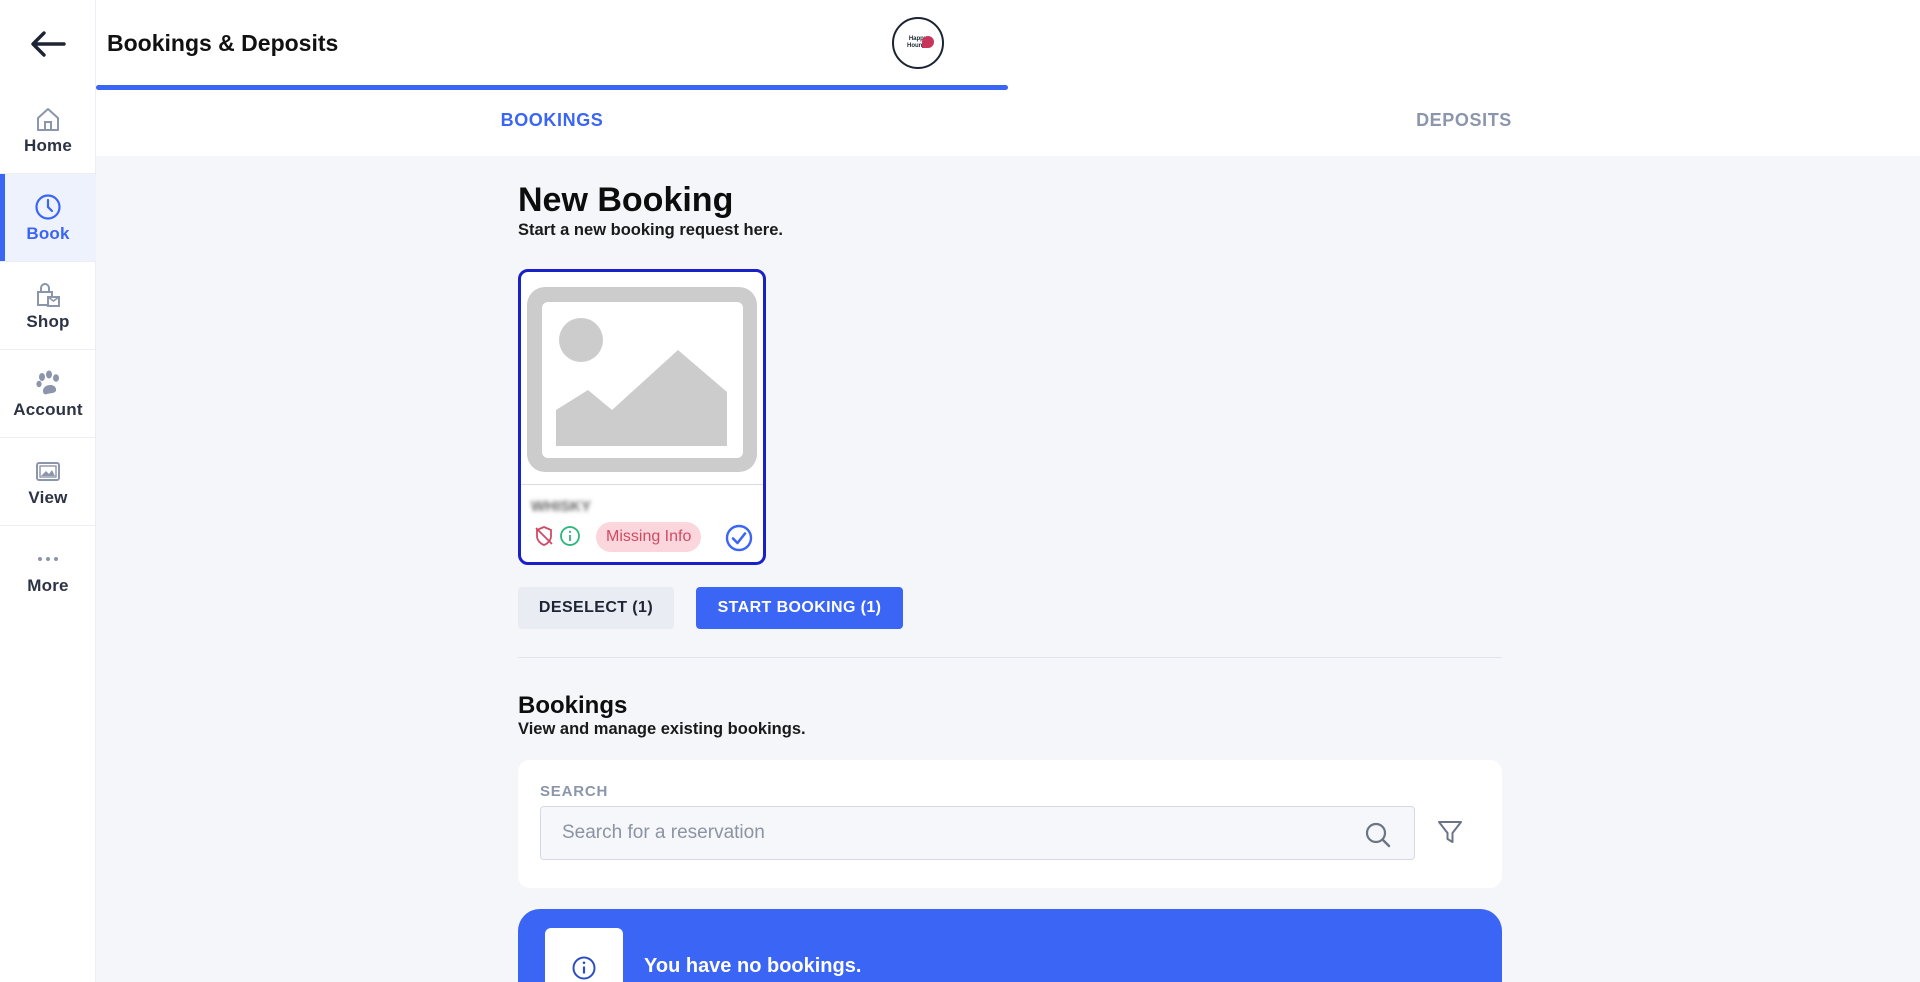  Describe the element at coordinates (574, 791) in the screenshot. I see `search-label: SEARCH` at that location.